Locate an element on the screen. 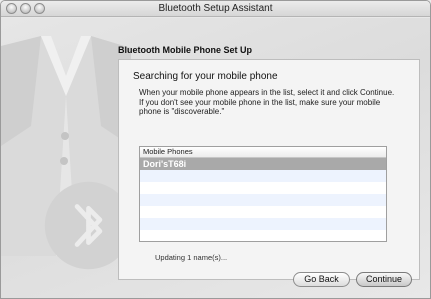 This screenshot has height=299, width=431. window-title: Bluetooth Setup Assistant is located at coordinates (215, 8).